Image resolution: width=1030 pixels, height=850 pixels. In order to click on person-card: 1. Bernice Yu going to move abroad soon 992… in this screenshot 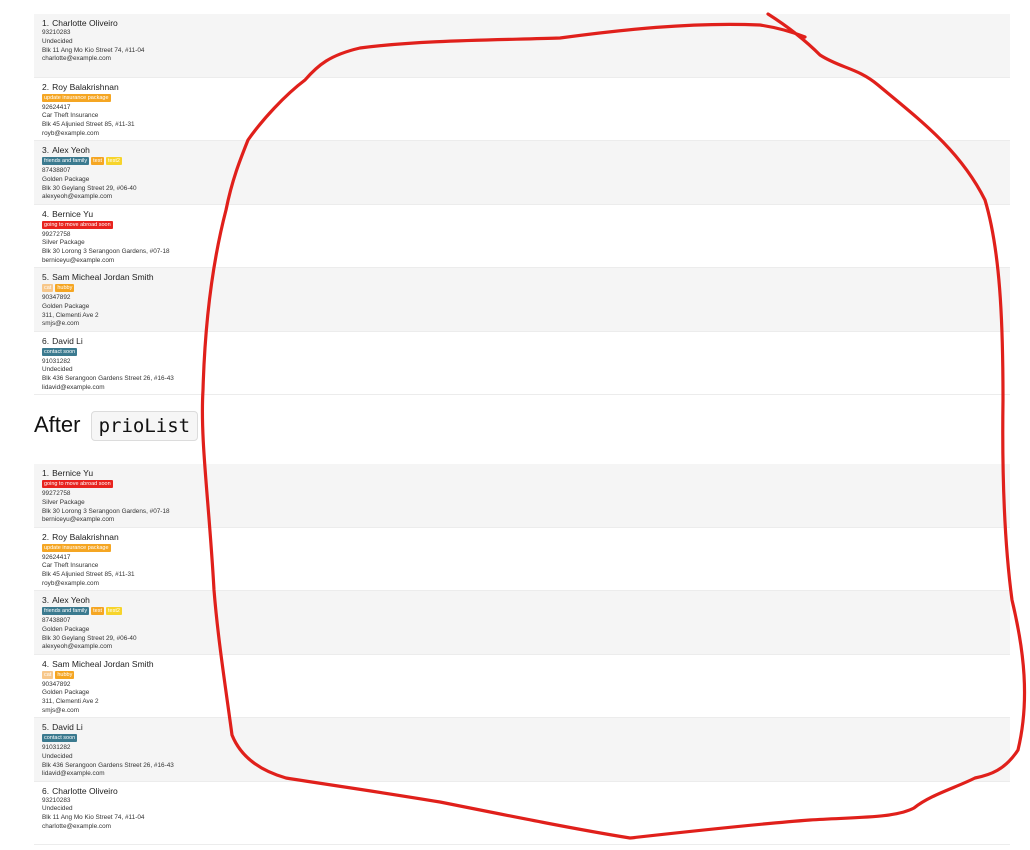, I will do `click(522, 496)`.